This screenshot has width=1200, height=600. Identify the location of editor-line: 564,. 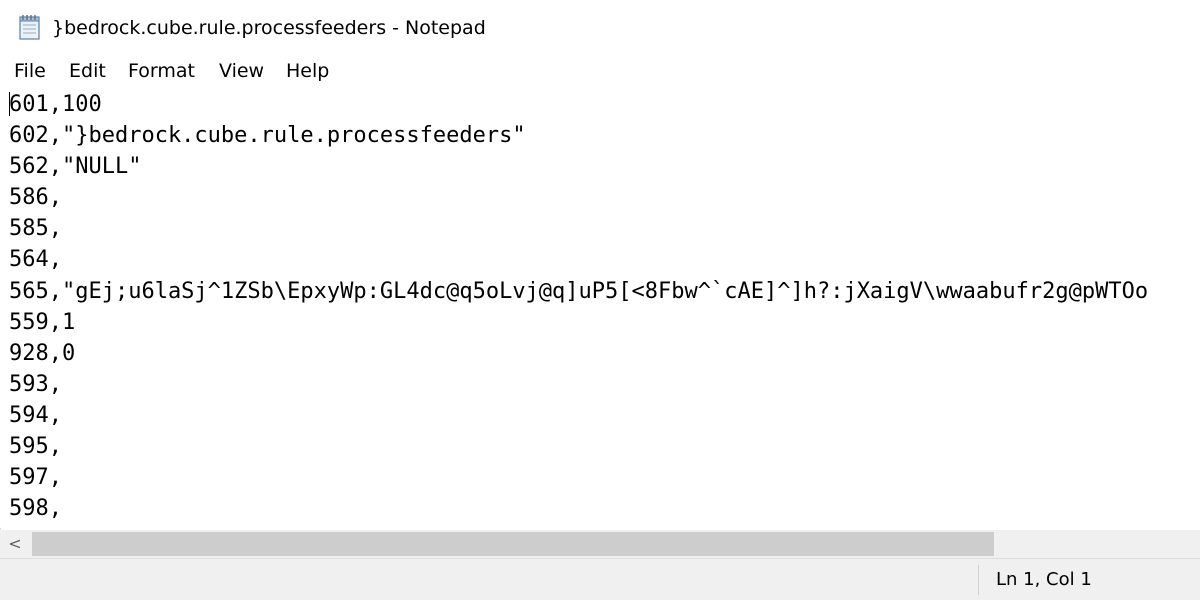
(35, 259).